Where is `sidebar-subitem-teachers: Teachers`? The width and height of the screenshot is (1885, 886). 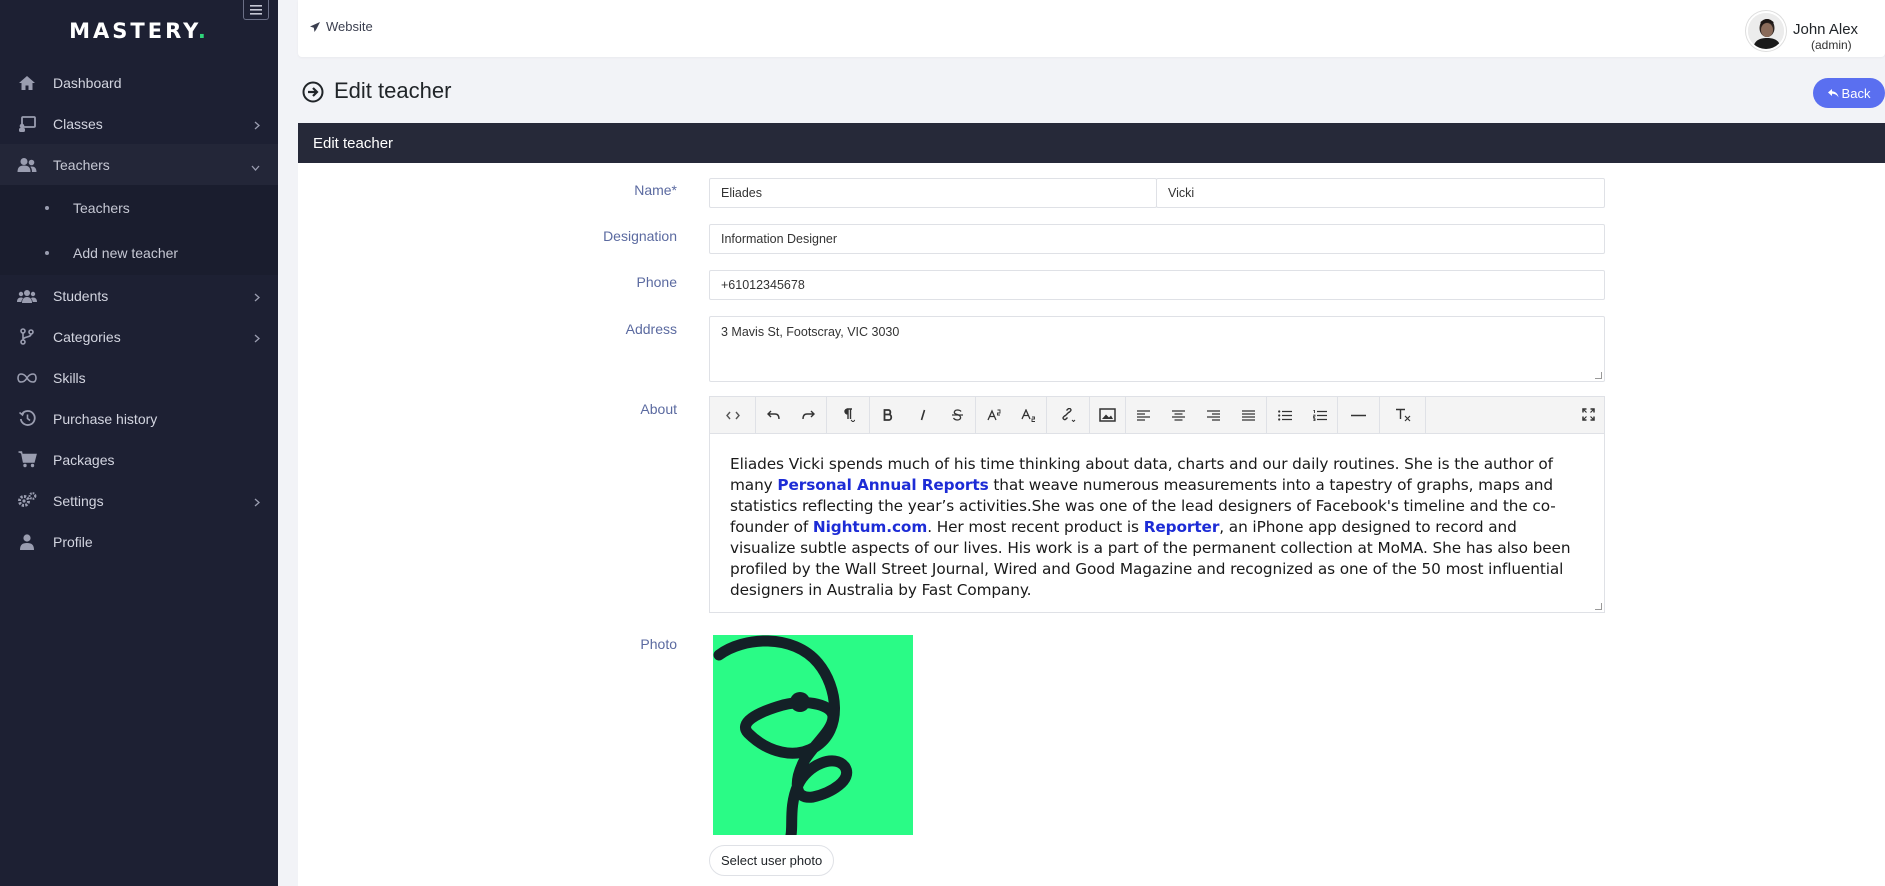
sidebar-subitem-teachers: Teachers is located at coordinates (139, 207).